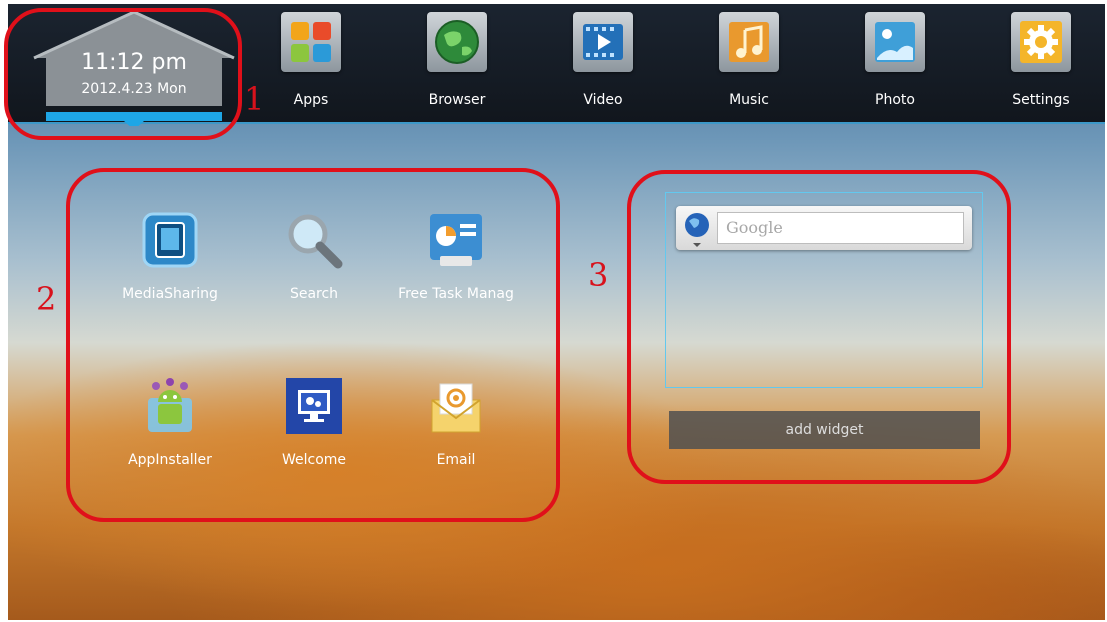 This screenshot has width=1107, height=622. What do you see at coordinates (457, 100) in the screenshot?
I see `dock-label-browser: Browser` at bounding box center [457, 100].